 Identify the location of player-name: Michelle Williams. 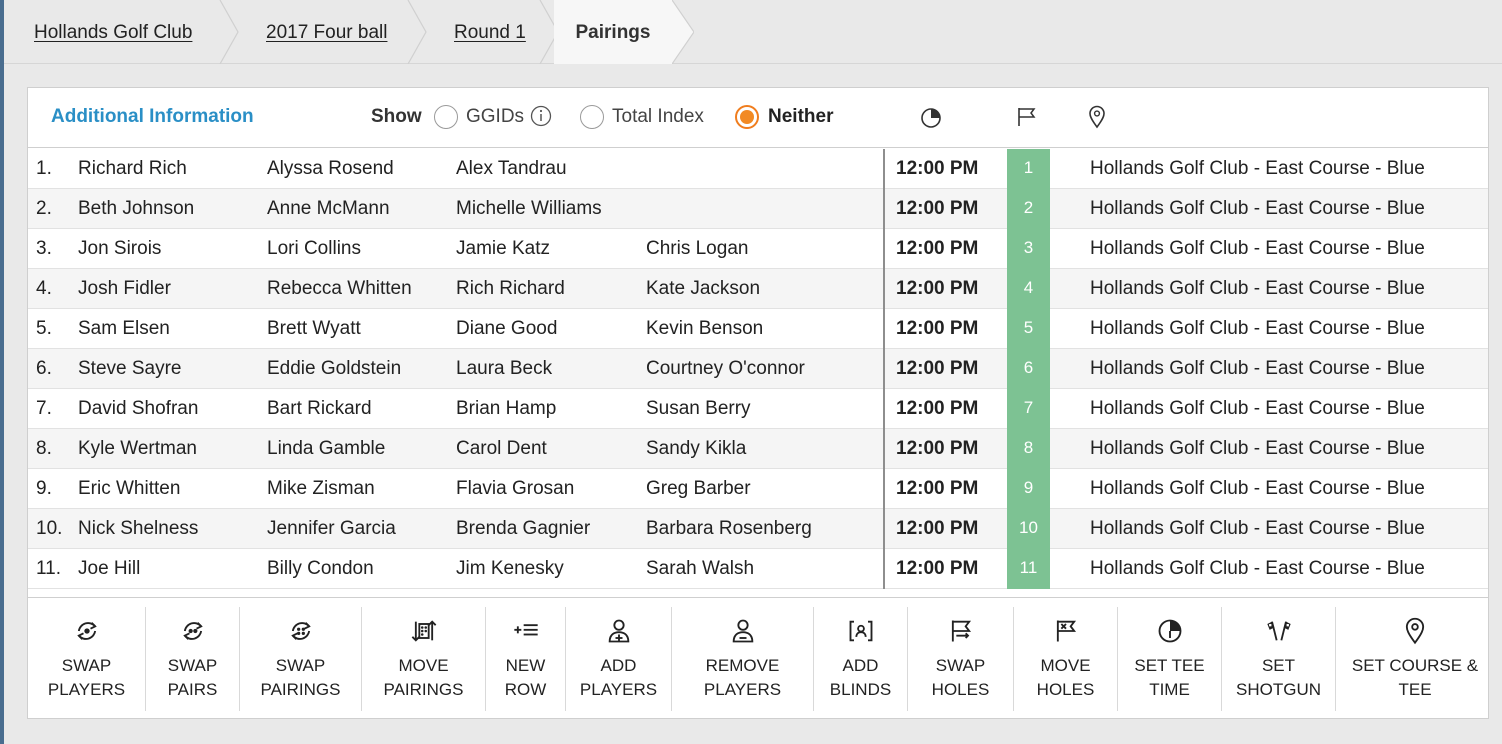
(529, 209).